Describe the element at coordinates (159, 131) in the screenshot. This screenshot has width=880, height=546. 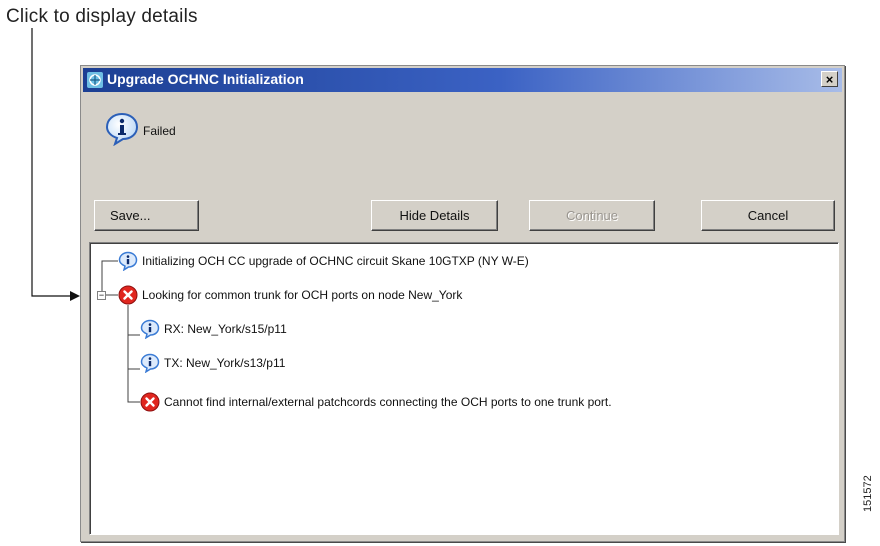
I see `status-message: Failed` at that location.